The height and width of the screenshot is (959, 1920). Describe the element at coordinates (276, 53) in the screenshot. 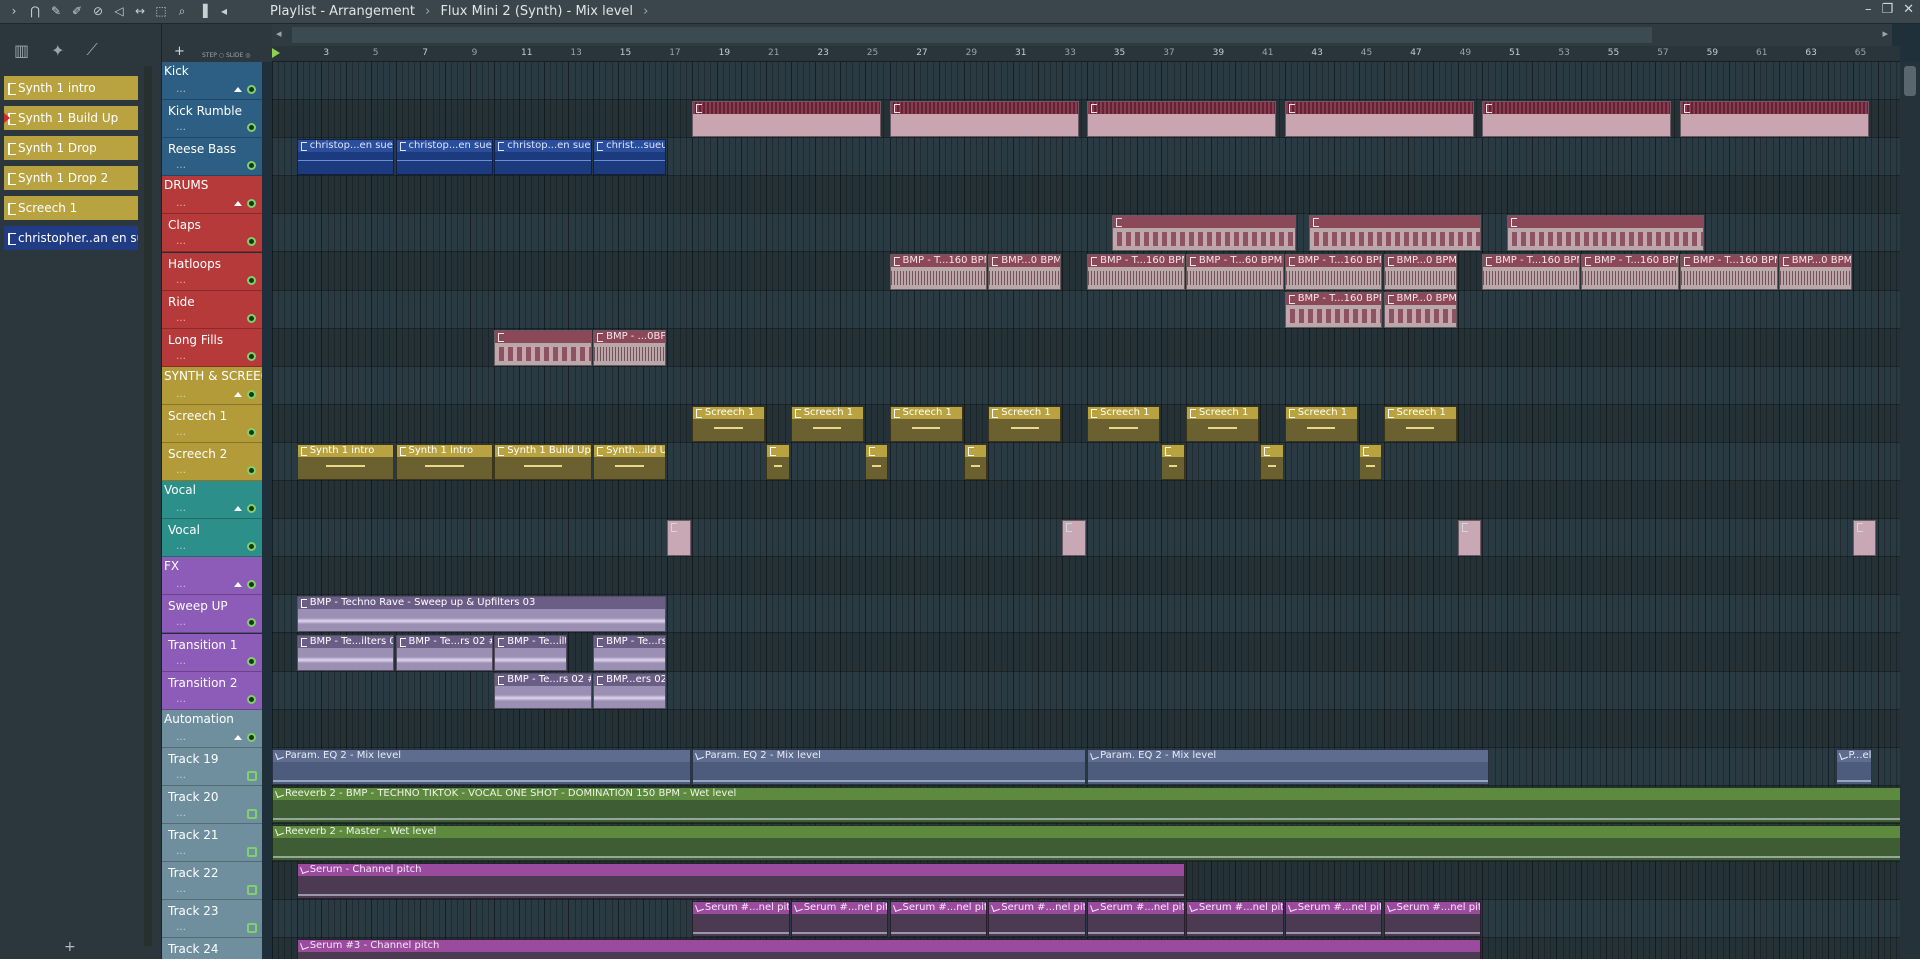

I see `playhead-marker-icon` at that location.